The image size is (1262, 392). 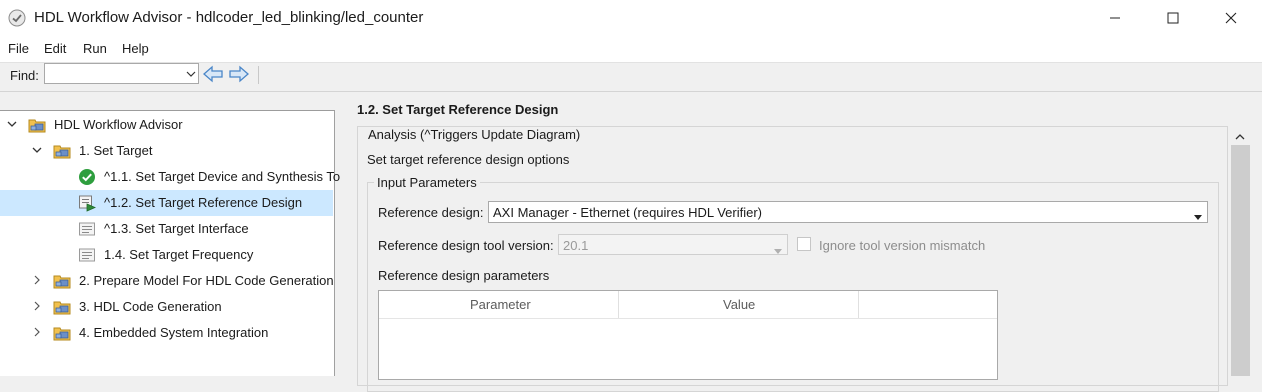 What do you see at coordinates (24, 75) in the screenshot?
I see `find-label: Find:` at bounding box center [24, 75].